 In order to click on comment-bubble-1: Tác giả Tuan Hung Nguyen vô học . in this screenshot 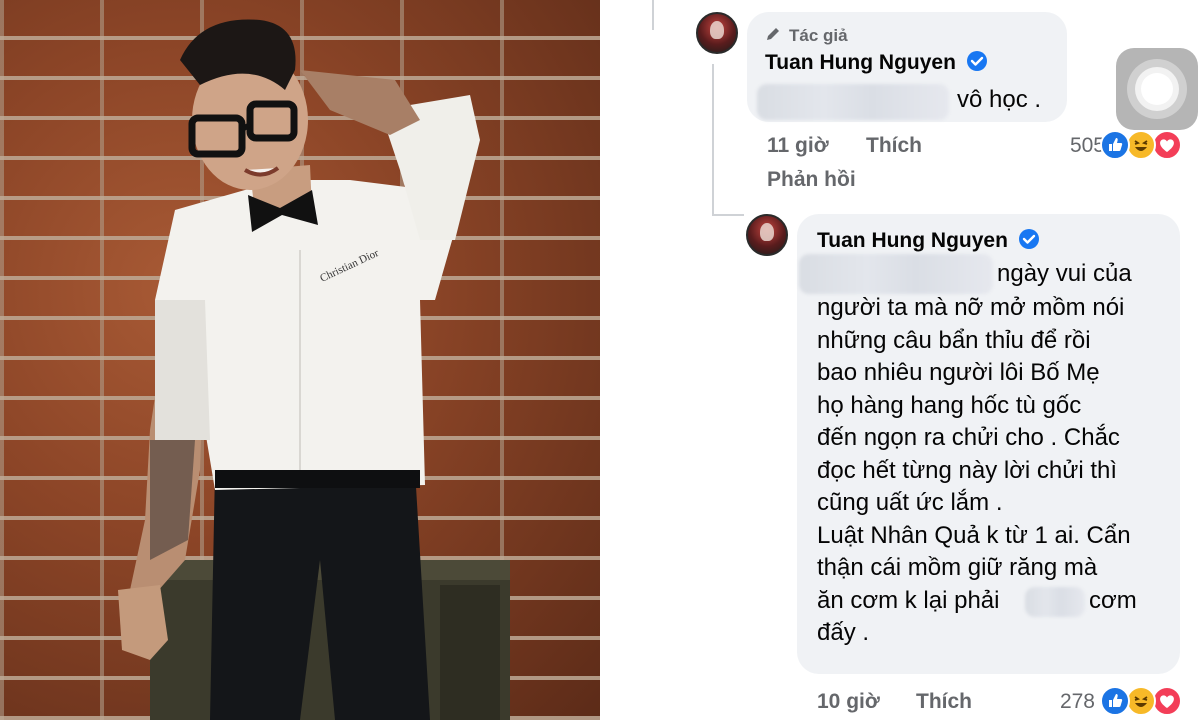, I will do `click(907, 67)`.